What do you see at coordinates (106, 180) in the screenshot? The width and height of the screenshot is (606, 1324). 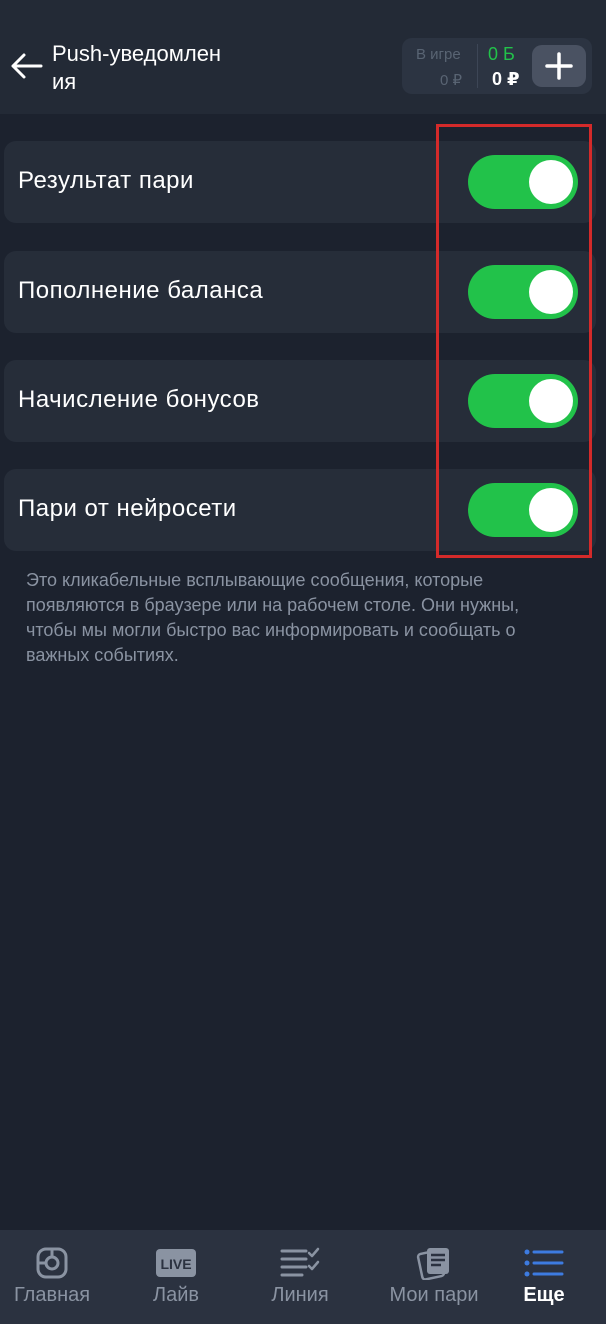 I see `setting-label: Результат пари` at bounding box center [106, 180].